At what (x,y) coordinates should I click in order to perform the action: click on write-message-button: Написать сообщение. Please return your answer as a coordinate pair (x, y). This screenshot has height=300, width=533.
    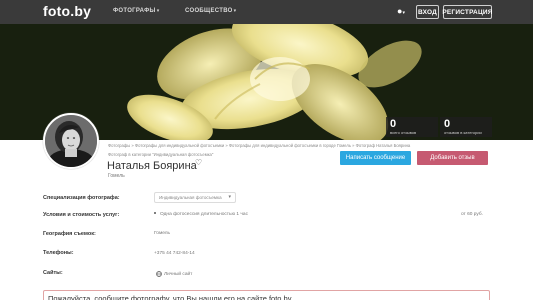
    Looking at the image, I should click on (375, 158).